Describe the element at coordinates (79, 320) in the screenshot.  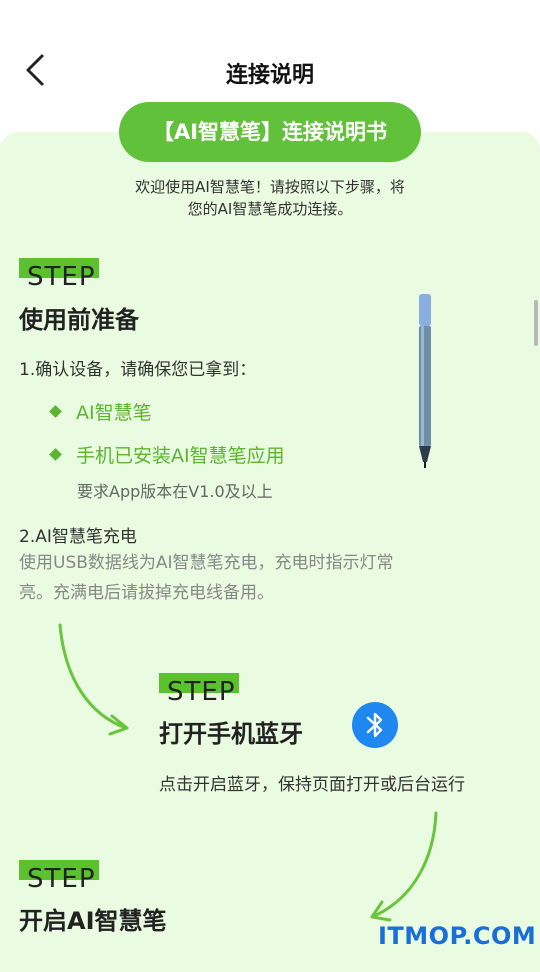
I see `step-1-title: 使用前准备` at that location.